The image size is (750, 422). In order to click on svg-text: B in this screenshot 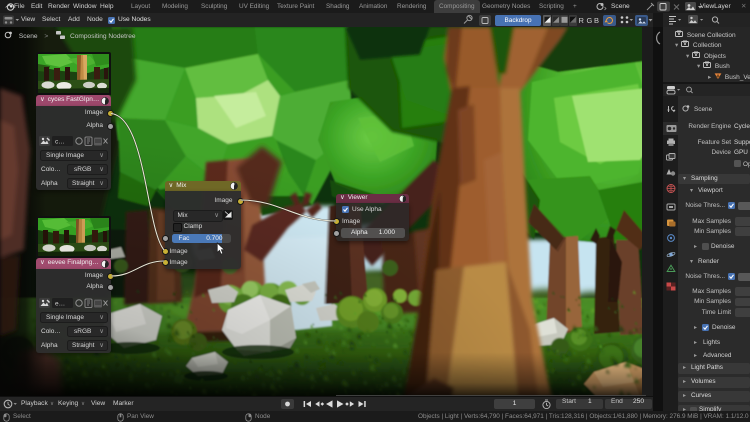, I will do `click(596, 20)`.